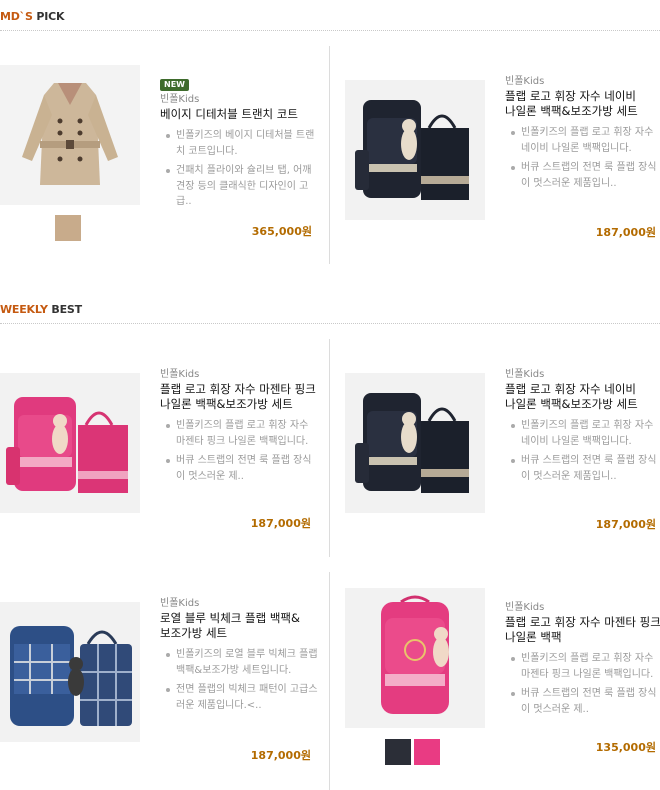  Describe the element at coordinates (625, 747) in the screenshot. I see `product-price: 135,000원` at that location.